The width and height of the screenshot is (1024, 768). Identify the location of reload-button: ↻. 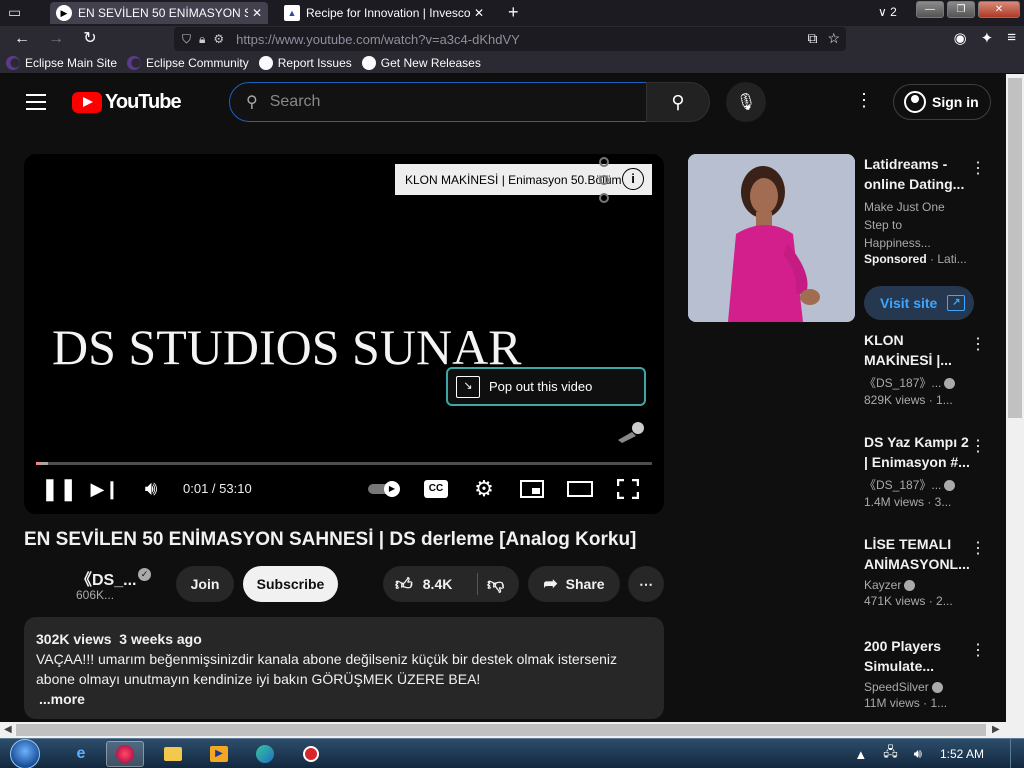
(90, 39).